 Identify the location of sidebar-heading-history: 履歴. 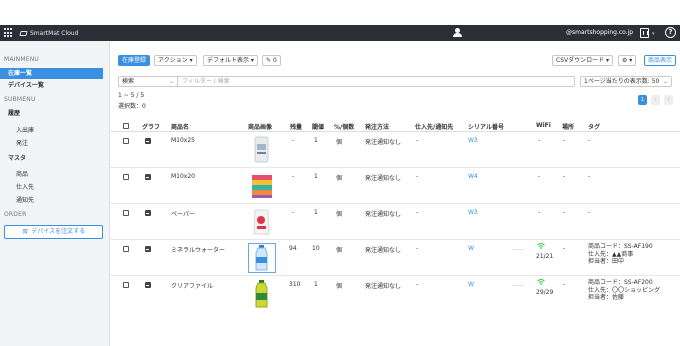
(14, 113).